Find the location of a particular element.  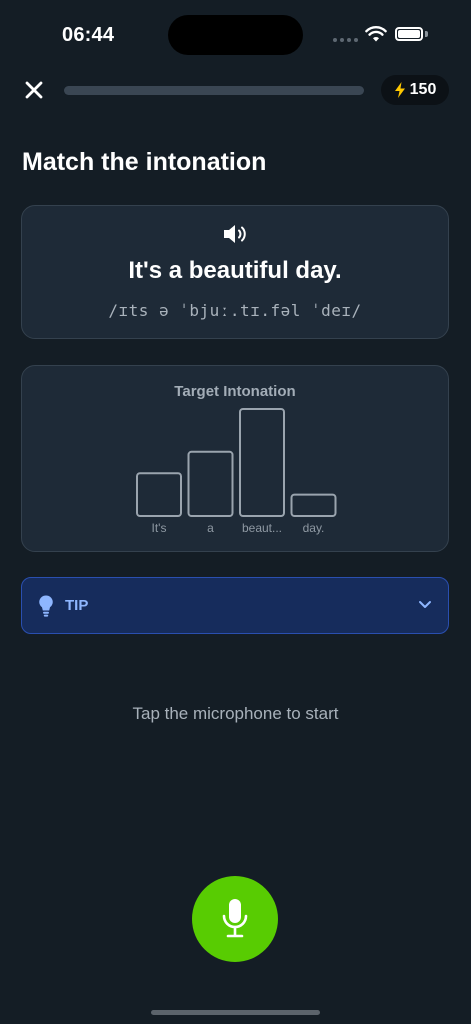

xp-badge: 150 is located at coordinates (415, 90).